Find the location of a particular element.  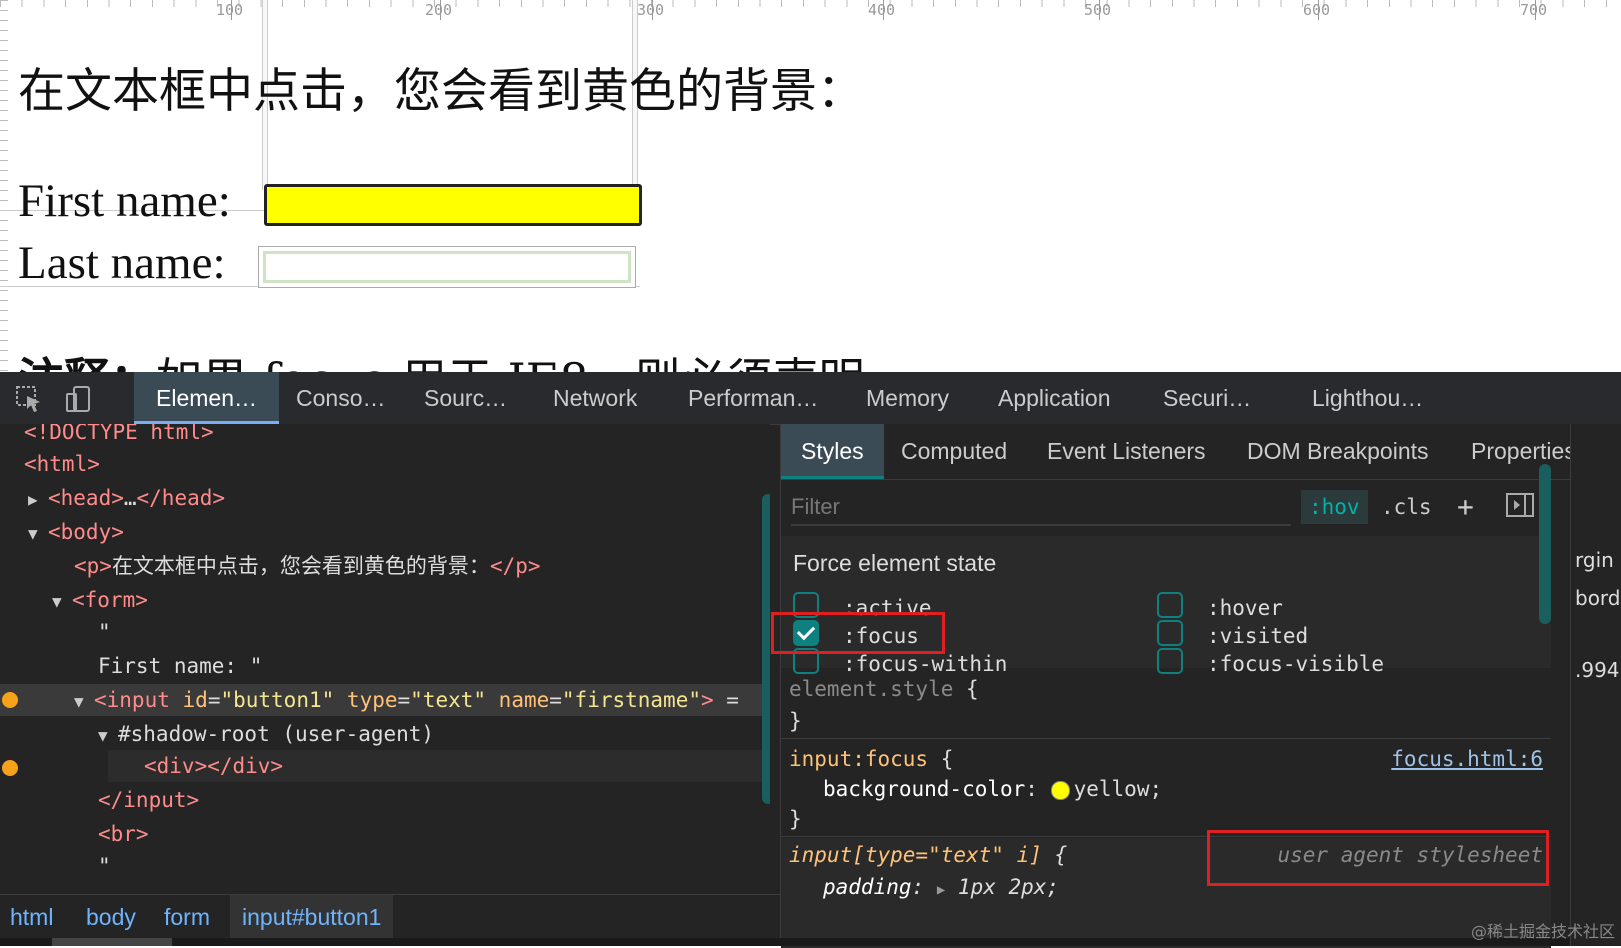

subtab-computed: Computed is located at coordinates (954, 451).